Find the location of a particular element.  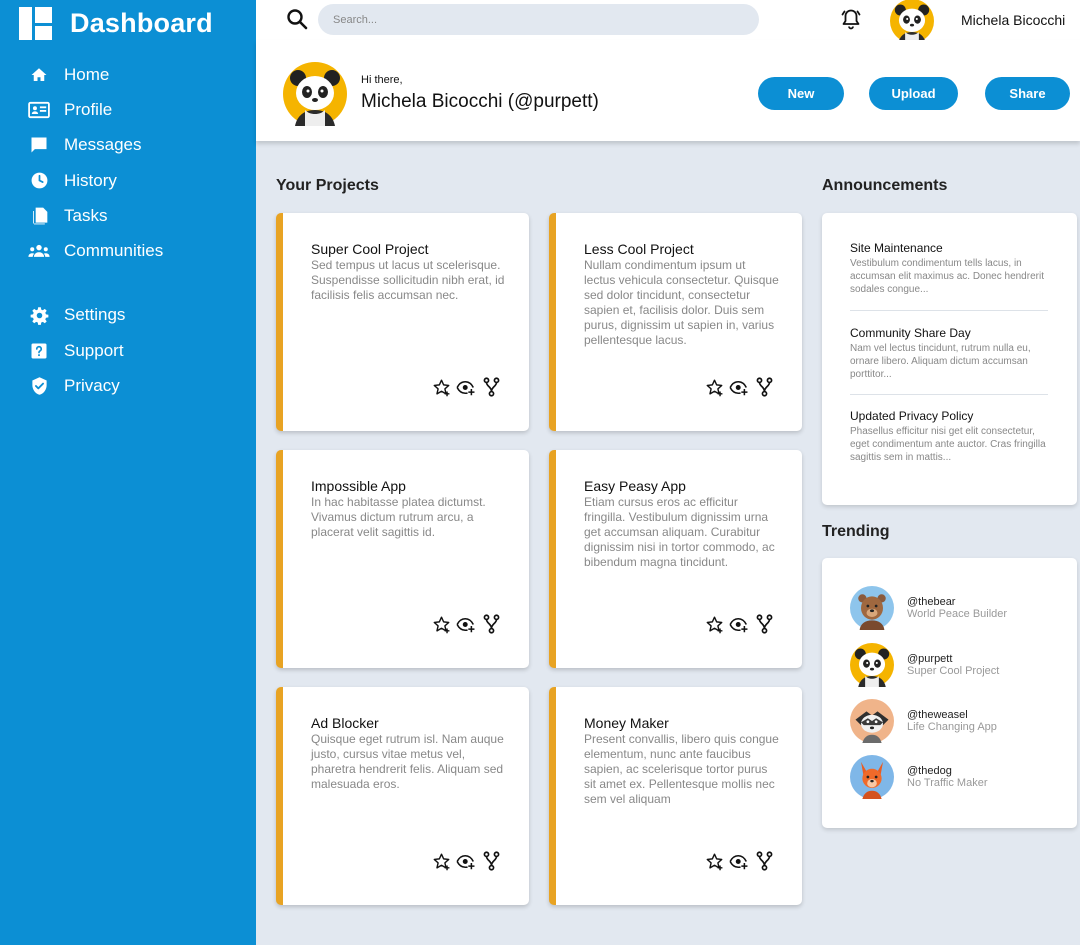

trending-title: Trending is located at coordinates (856, 531).